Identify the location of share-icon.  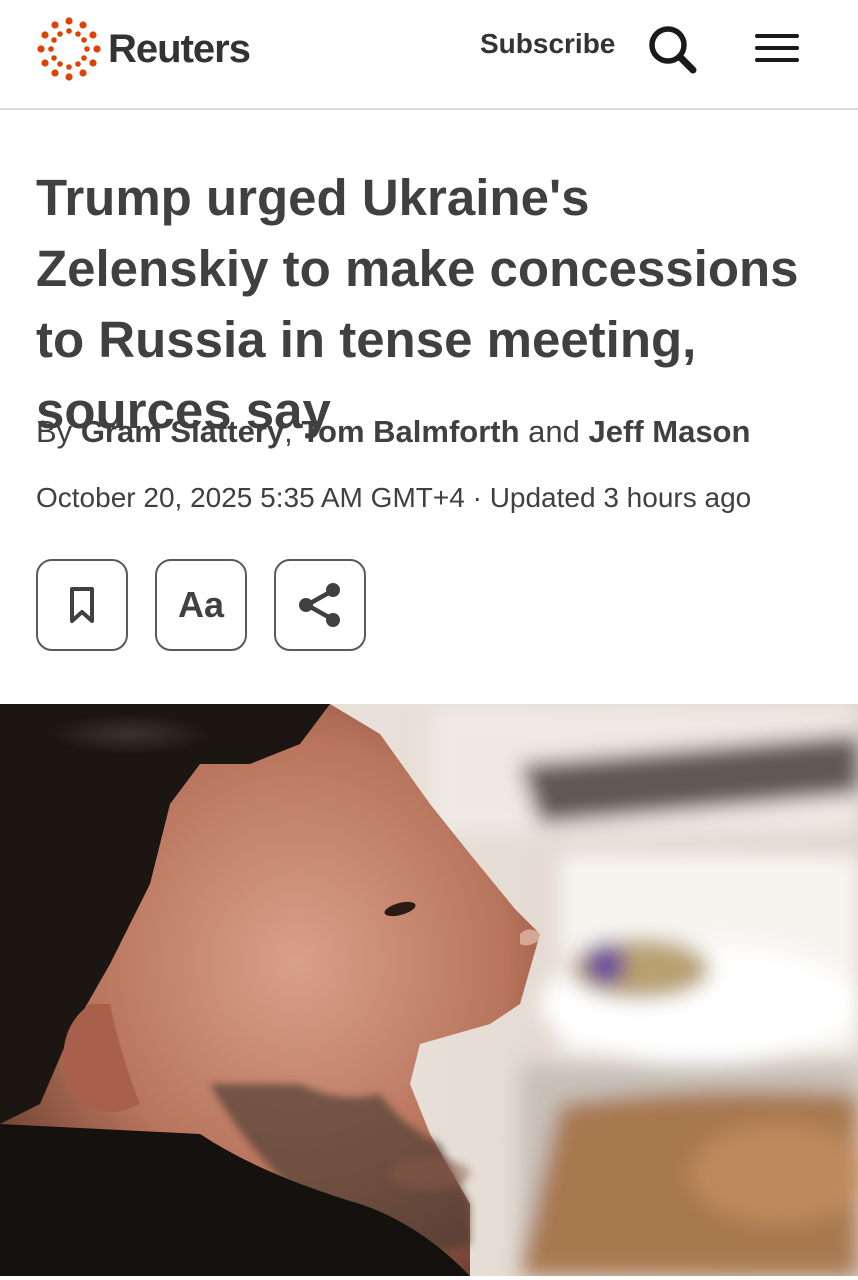
(319, 605).